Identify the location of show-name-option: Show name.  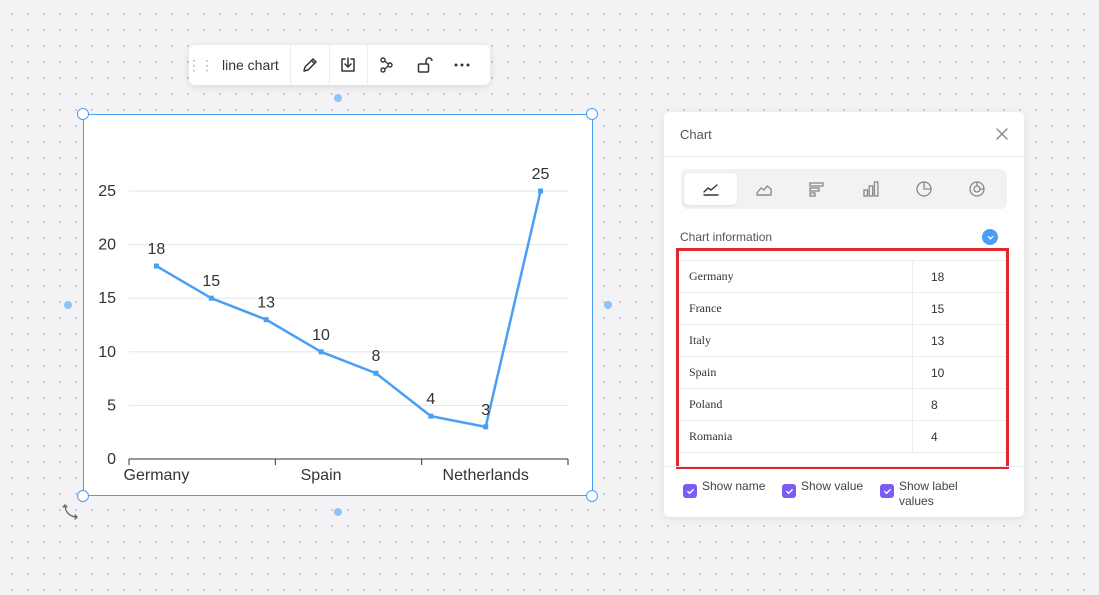
(724, 488).